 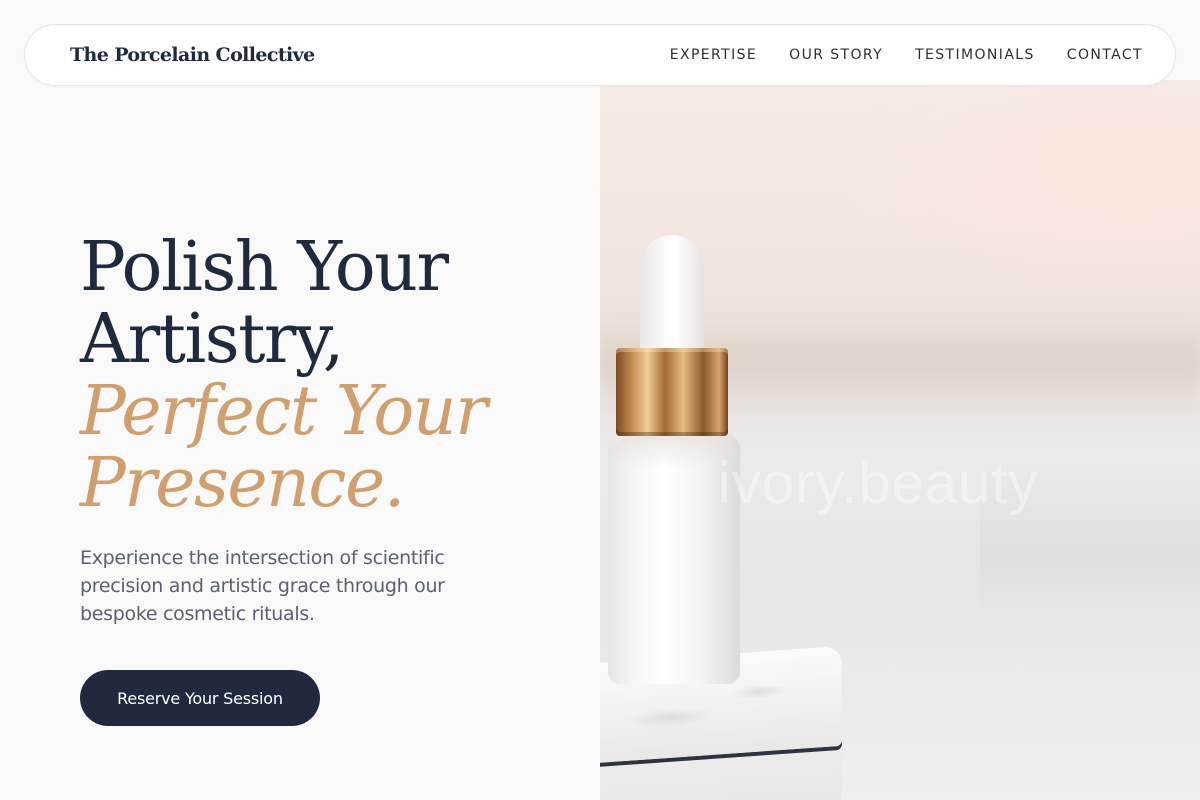 What do you see at coordinates (906, 55) in the screenshot?
I see `nav-links: EXPERTISE OUR STORY TESTIMONIALS CONTACT` at bounding box center [906, 55].